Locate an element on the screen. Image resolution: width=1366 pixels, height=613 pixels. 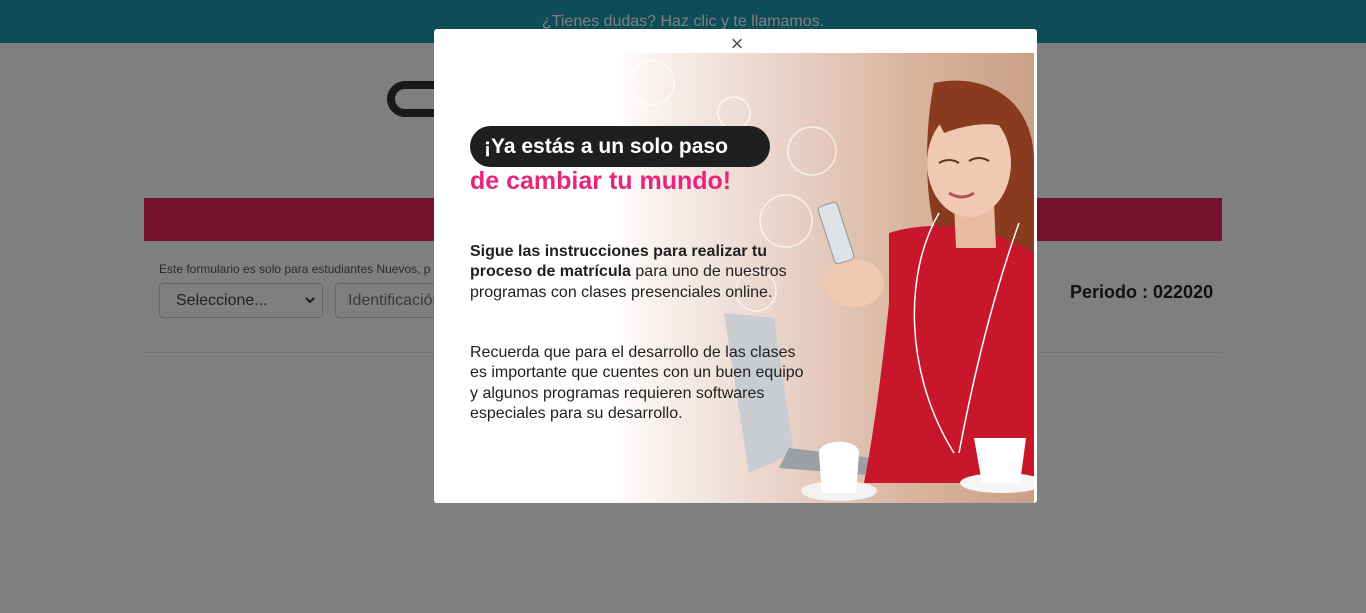
promo-headline-accent: de cambiar tu mundo! is located at coordinates (601, 181).